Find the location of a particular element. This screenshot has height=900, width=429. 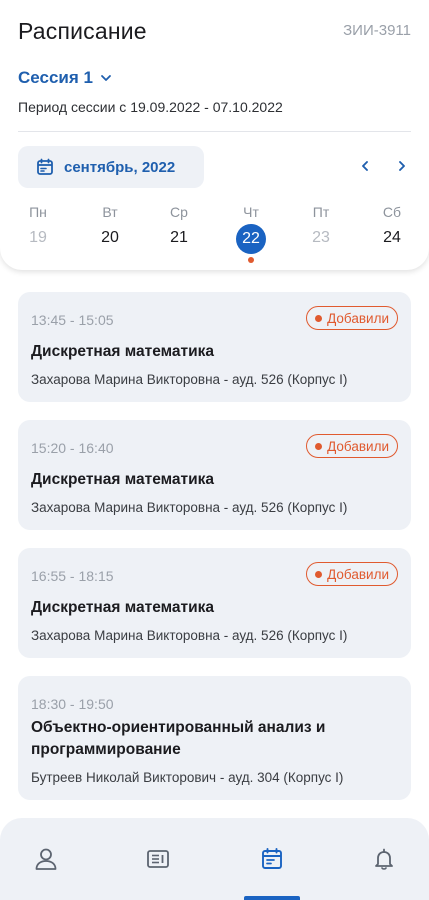

session-selector: Сессия 1 is located at coordinates (65, 78).